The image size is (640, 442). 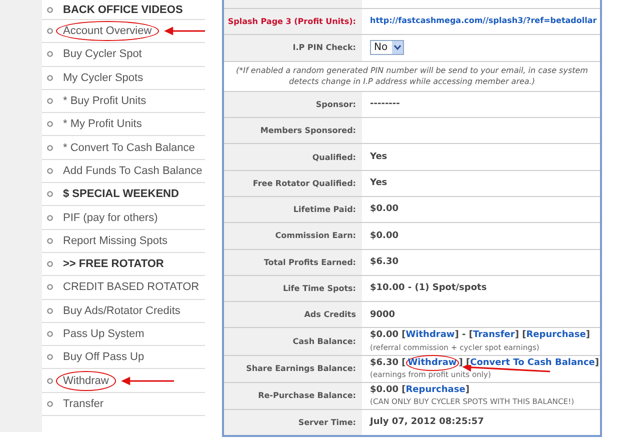 I want to click on sidebar-link: * Buy Profit Units, so click(x=105, y=101).